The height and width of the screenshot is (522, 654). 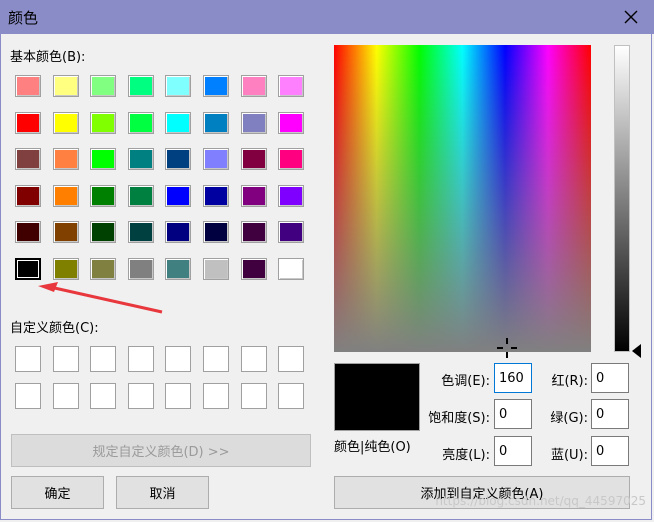 I want to click on hue-input: 160, so click(x=513, y=378).